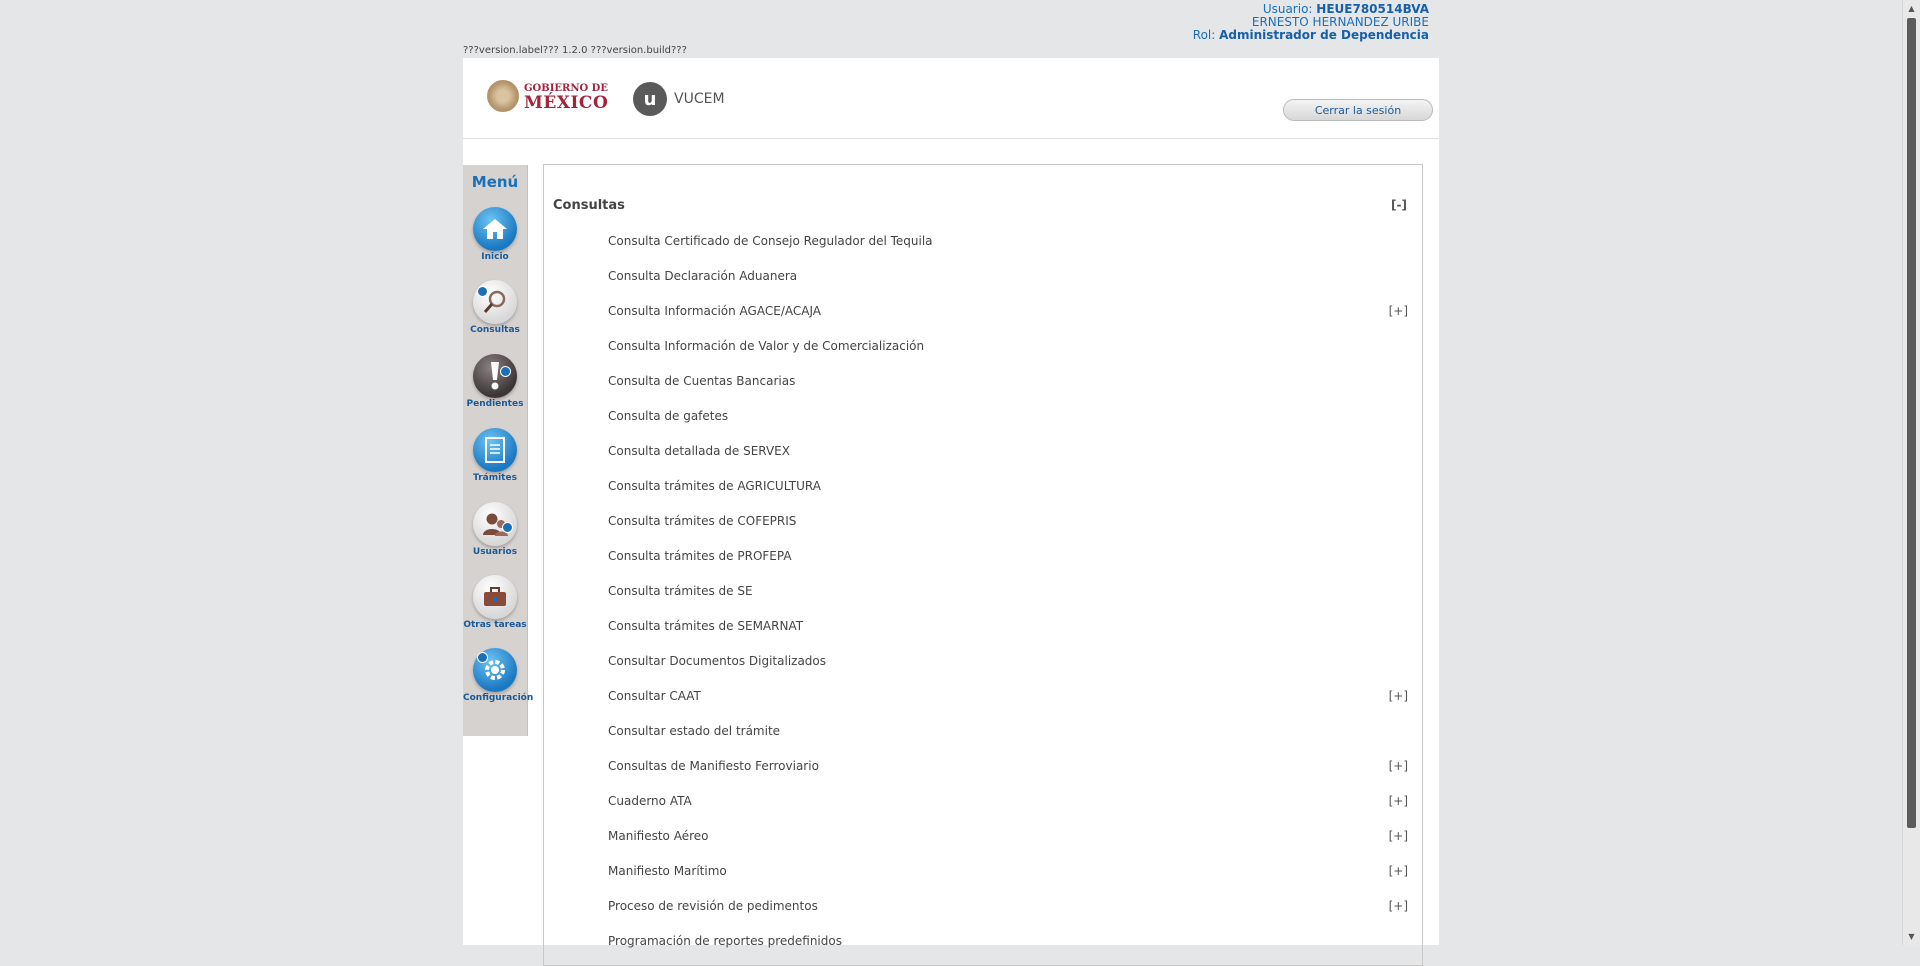 The width and height of the screenshot is (1920, 966). What do you see at coordinates (1911, 8) in the screenshot?
I see `scroll-up-icon: ▲` at bounding box center [1911, 8].